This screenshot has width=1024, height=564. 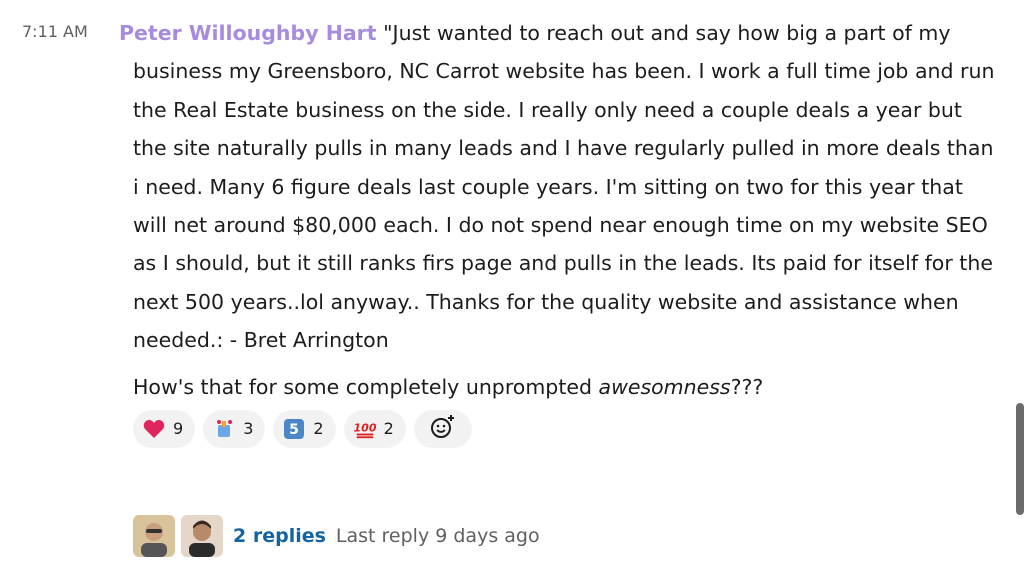 I want to click on hundred-points-icon: 100, so click(x=365, y=429).